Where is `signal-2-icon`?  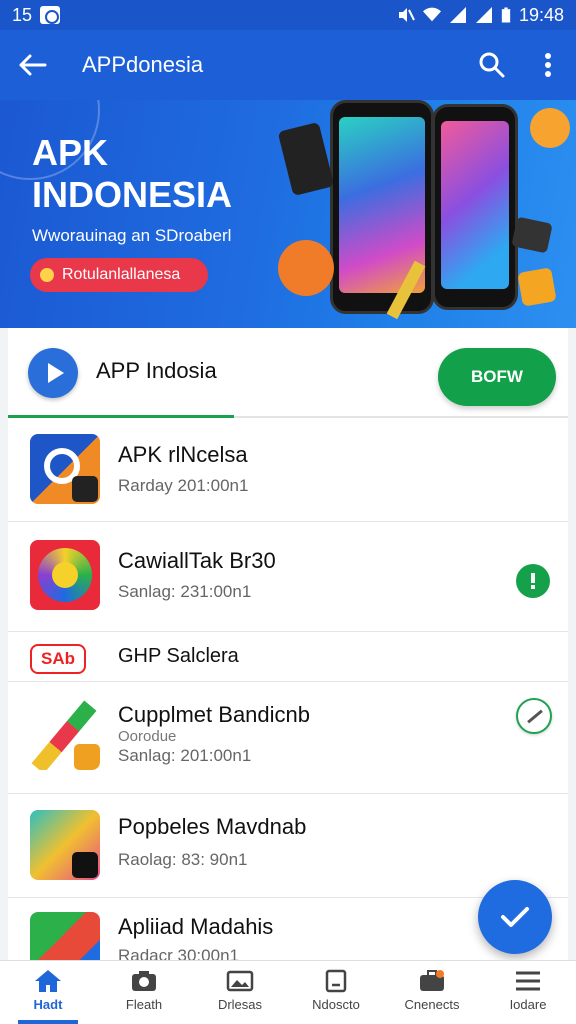 signal-2-icon is located at coordinates (483, 15).